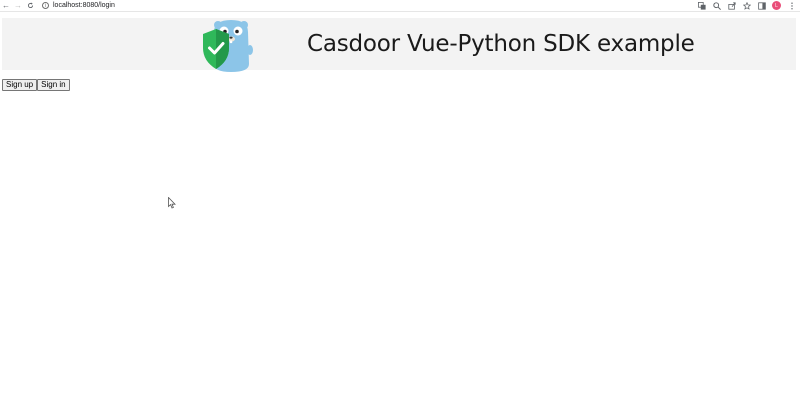 The height and width of the screenshot is (418, 800). What do you see at coordinates (20, 85) in the screenshot?
I see `sign-up-button: Sign up` at bounding box center [20, 85].